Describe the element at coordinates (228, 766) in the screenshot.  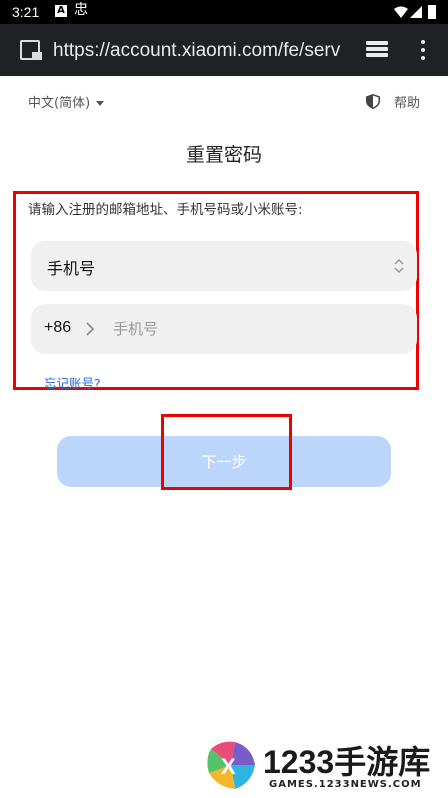
I see `svg-text: X` at that location.